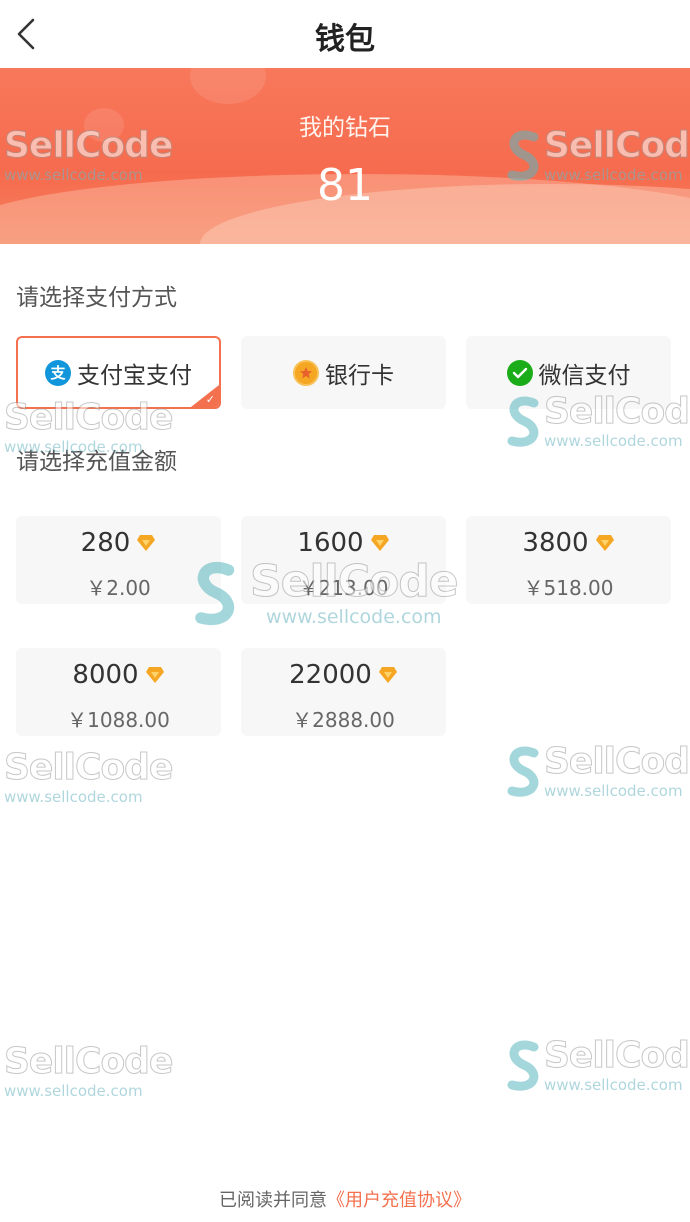 This screenshot has width=690, height=1222. What do you see at coordinates (273, 1200) in the screenshot?
I see `agreement-prefix: 已阅读并同意` at bounding box center [273, 1200].